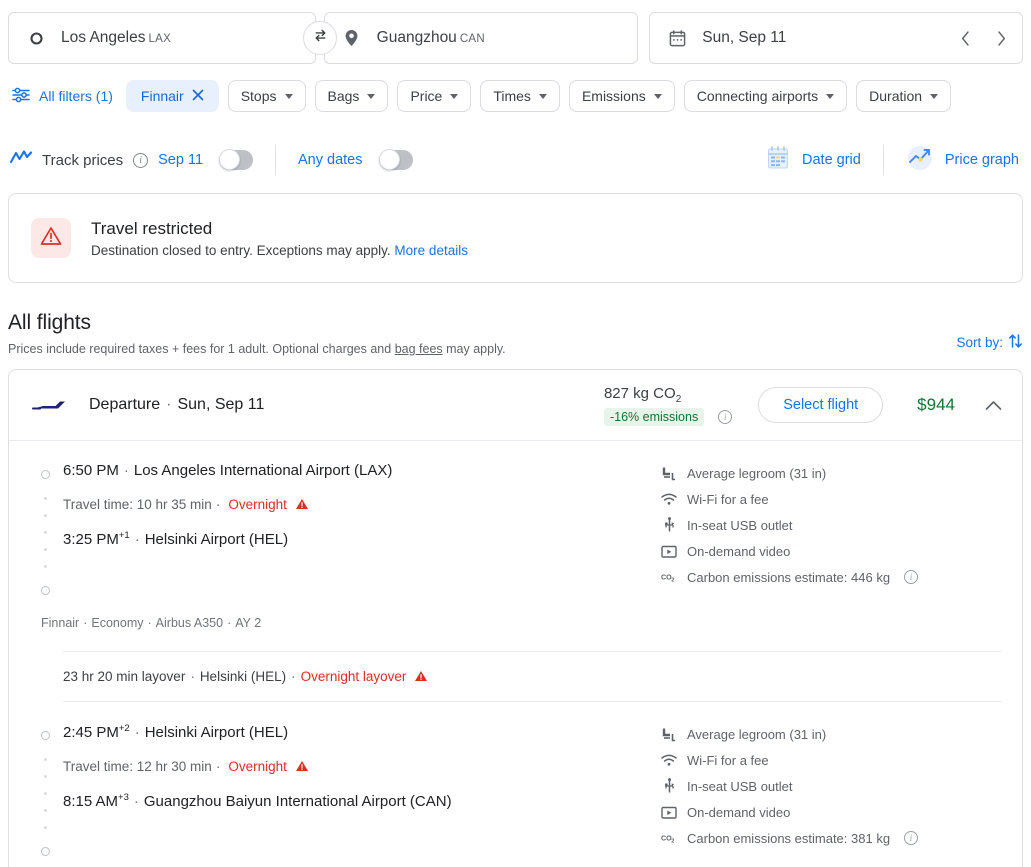 The width and height of the screenshot is (1031, 867). I want to click on any-dates-label: Any dates, so click(330, 160).